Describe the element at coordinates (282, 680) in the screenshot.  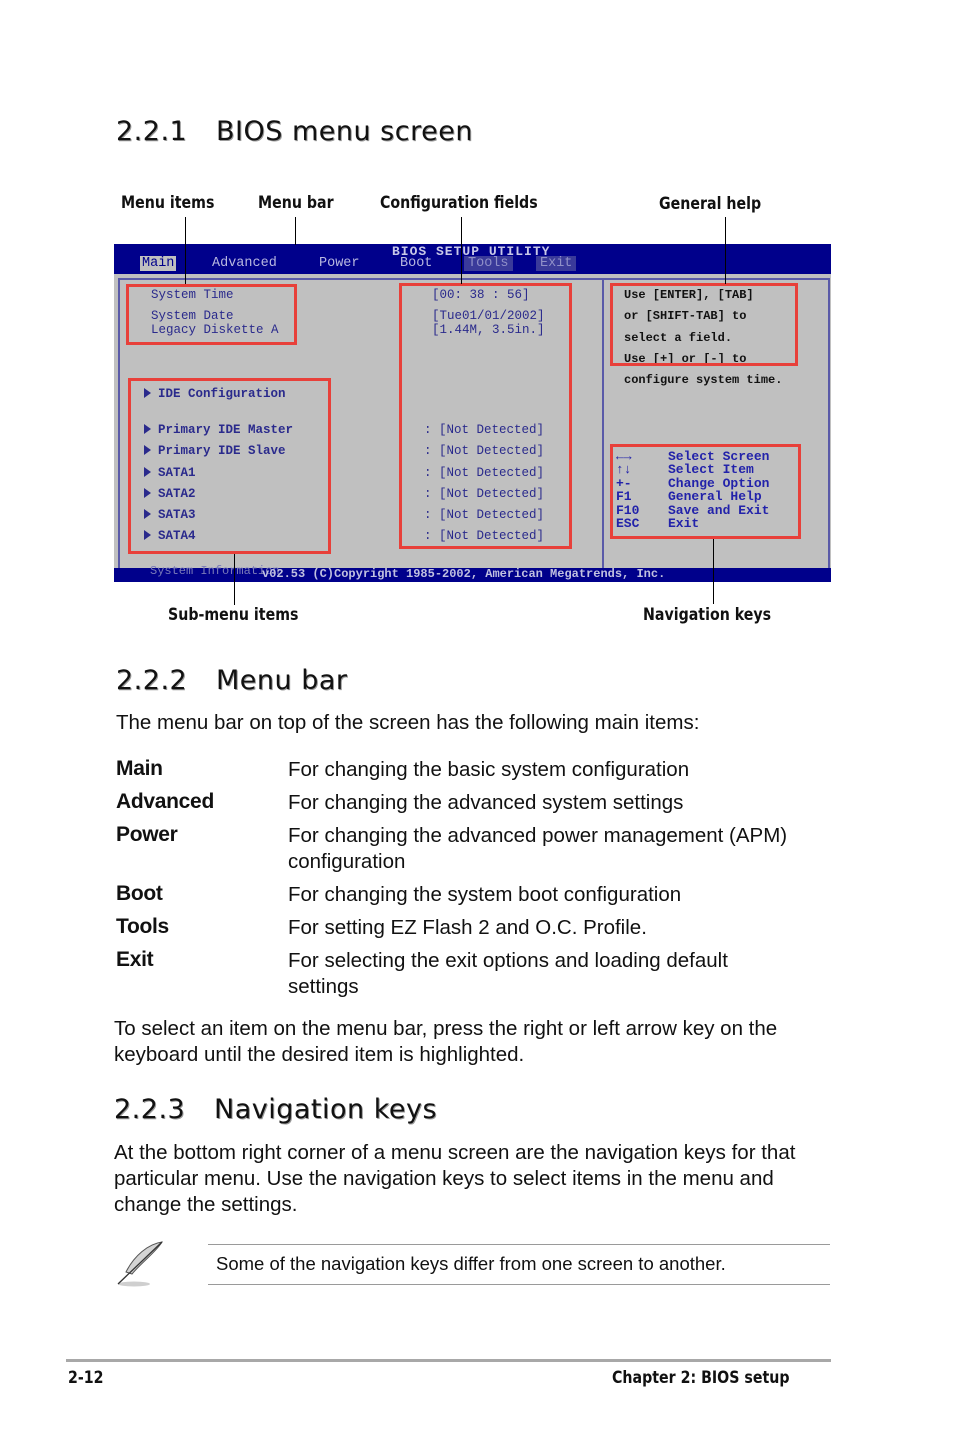
I see `section-title: Menu bar` at that location.